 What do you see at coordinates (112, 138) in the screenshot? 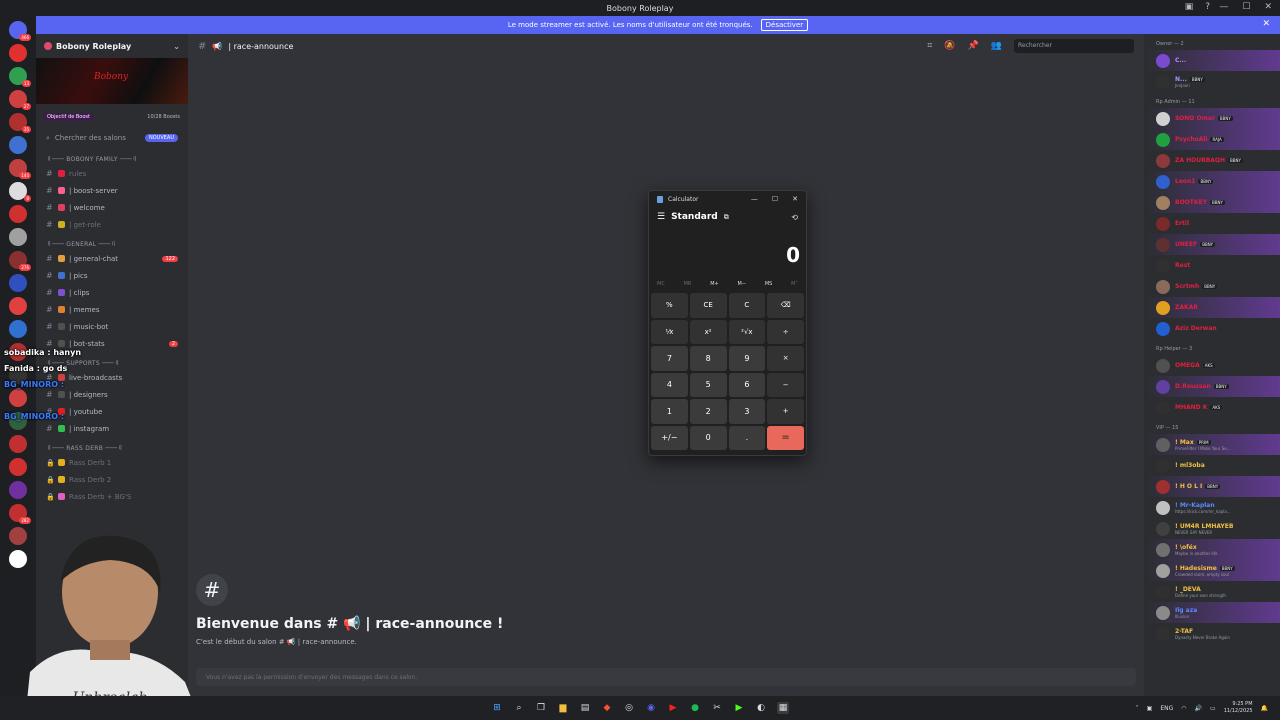
I see `channel-search: ⌕ Chercher des salons NOUVEAU` at bounding box center [112, 138].